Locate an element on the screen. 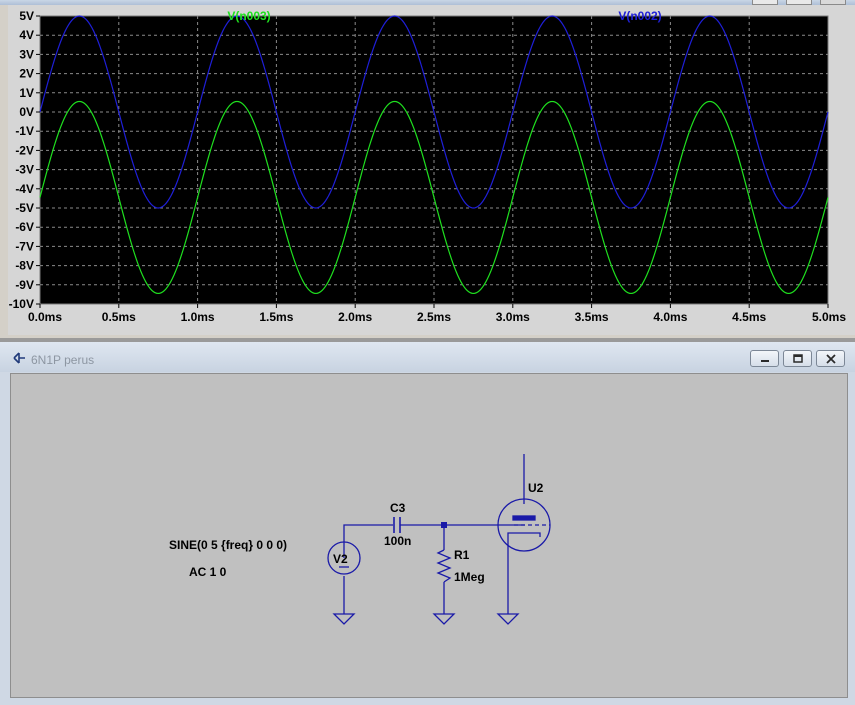 Image resolution: width=855 pixels, height=705 pixels. y-tick-label: -5V is located at coordinates (24, 208).